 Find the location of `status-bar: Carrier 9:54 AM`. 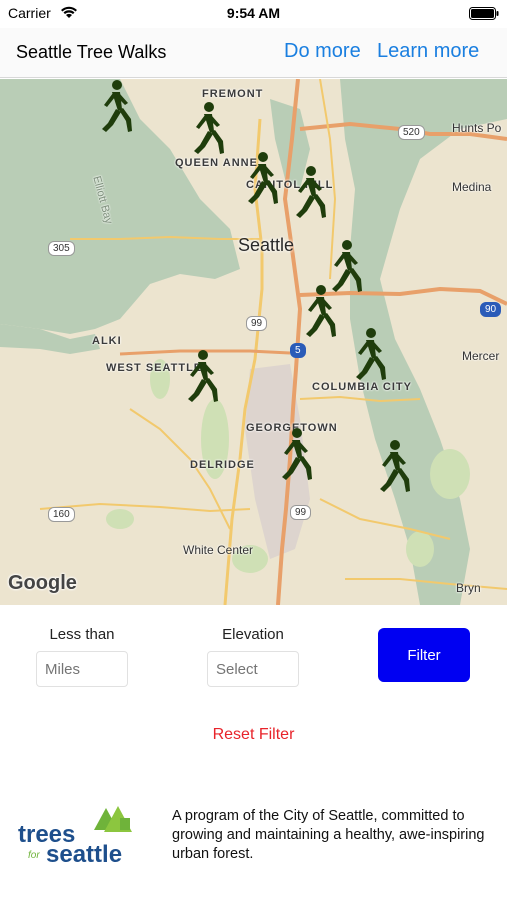

status-bar: Carrier 9:54 AM is located at coordinates (253, 14).